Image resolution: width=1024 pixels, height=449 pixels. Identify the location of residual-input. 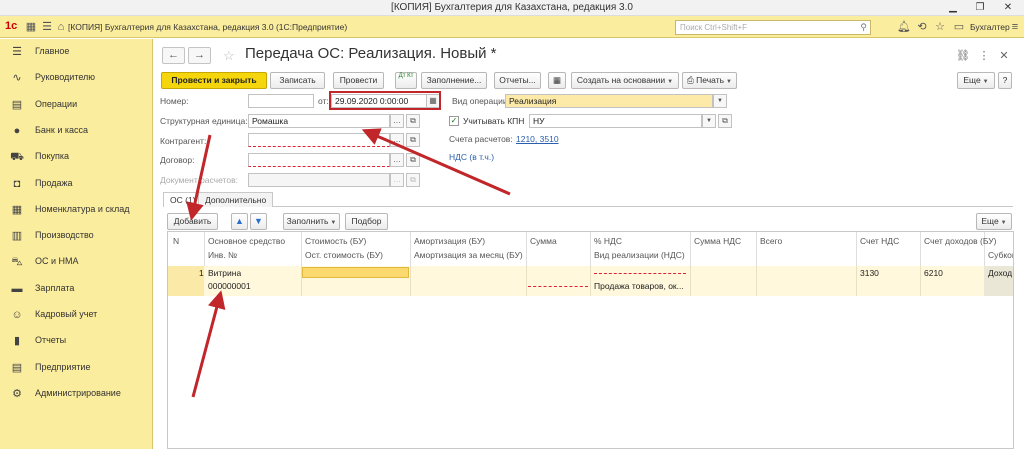
(355, 287).